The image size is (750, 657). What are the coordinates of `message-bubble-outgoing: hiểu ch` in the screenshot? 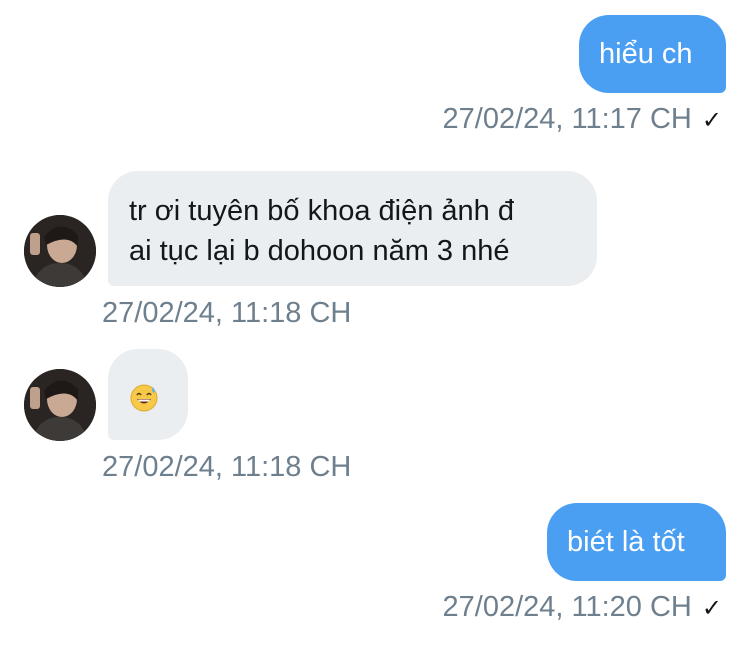 It's located at (652, 54).